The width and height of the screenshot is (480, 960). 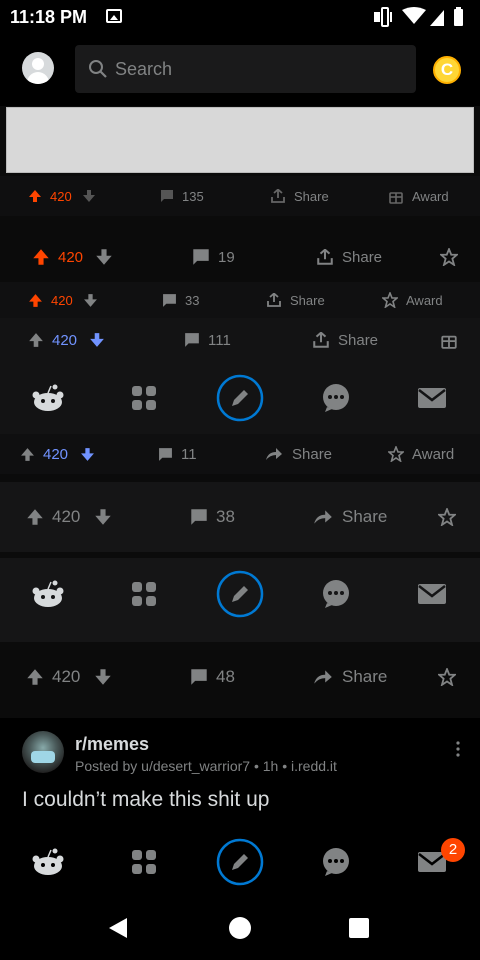 I want to click on kebab-icon, so click(x=458, y=749).